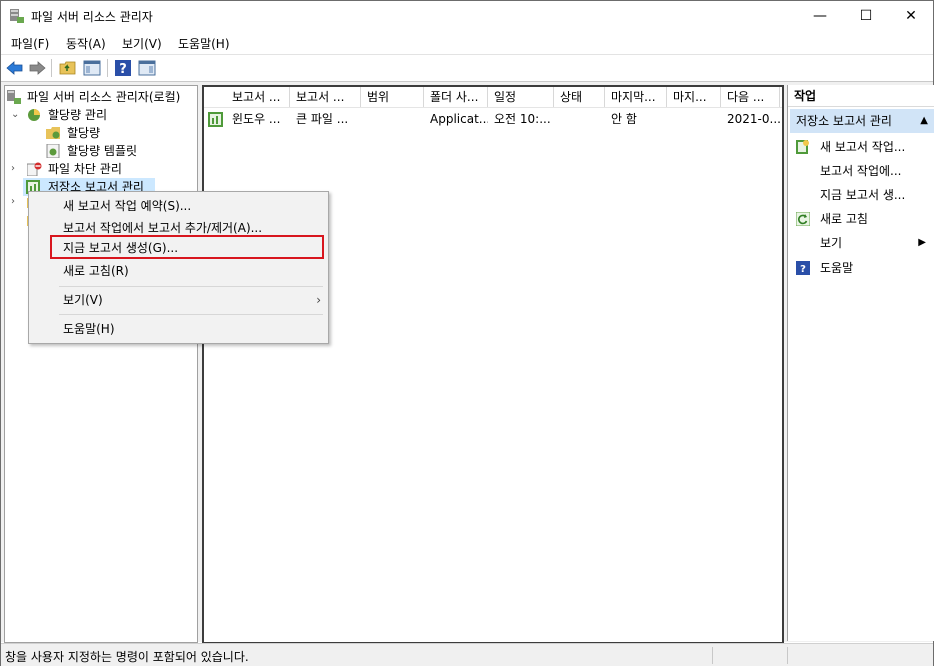 The image size is (934, 666). What do you see at coordinates (92, 68) in the screenshot?
I see `show-hide-tree-icon` at bounding box center [92, 68].